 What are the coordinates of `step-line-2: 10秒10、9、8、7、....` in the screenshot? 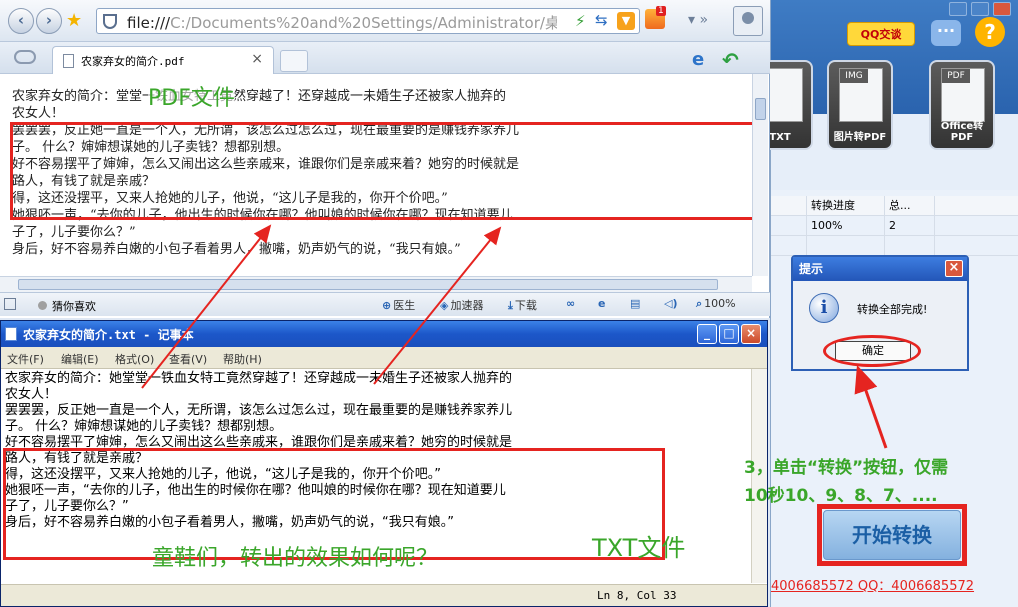 It's located at (841, 496).